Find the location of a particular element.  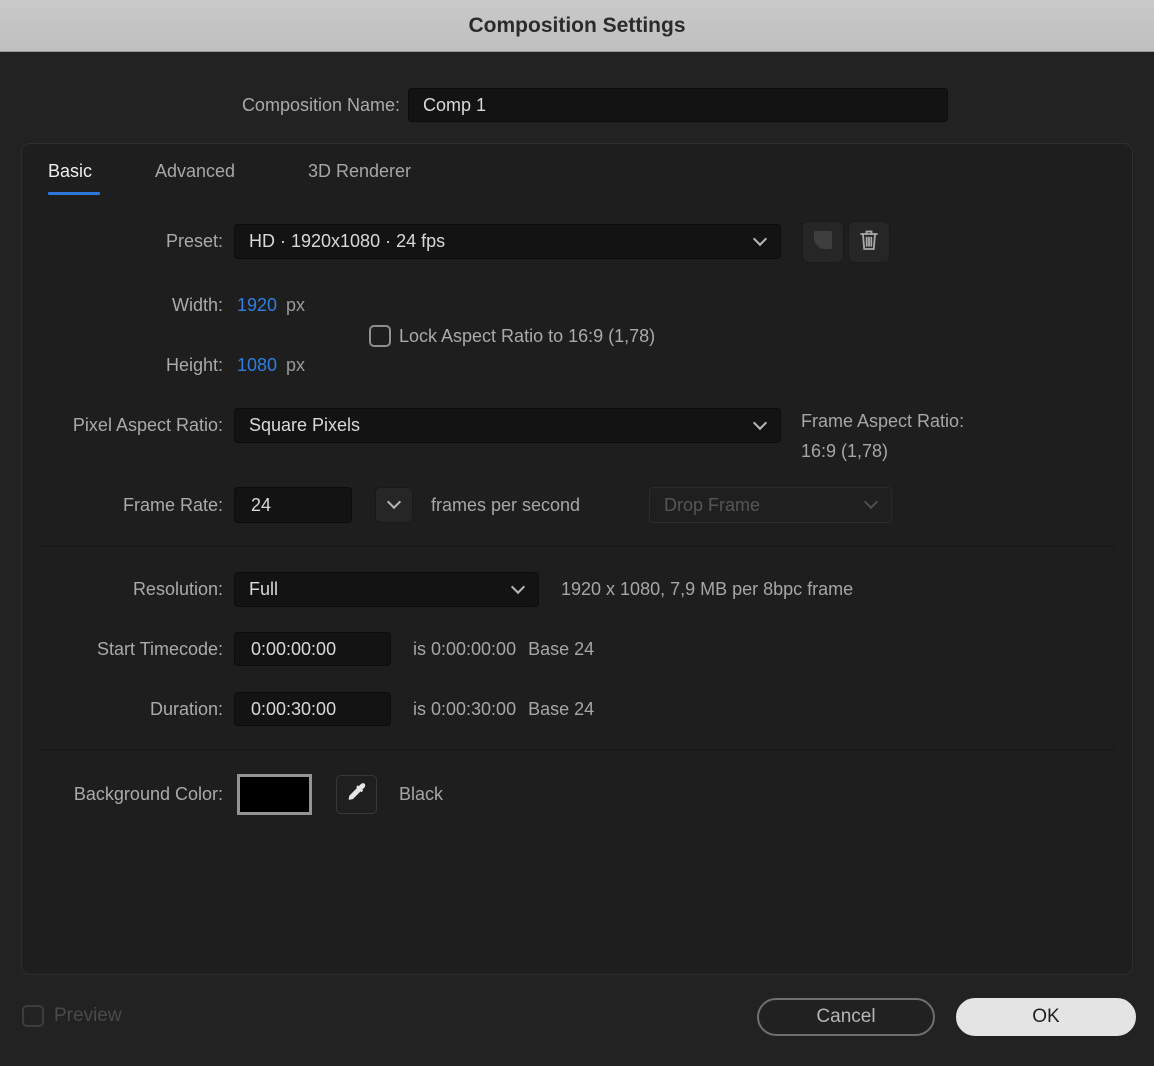

window-title: Composition Settings is located at coordinates (577, 25).